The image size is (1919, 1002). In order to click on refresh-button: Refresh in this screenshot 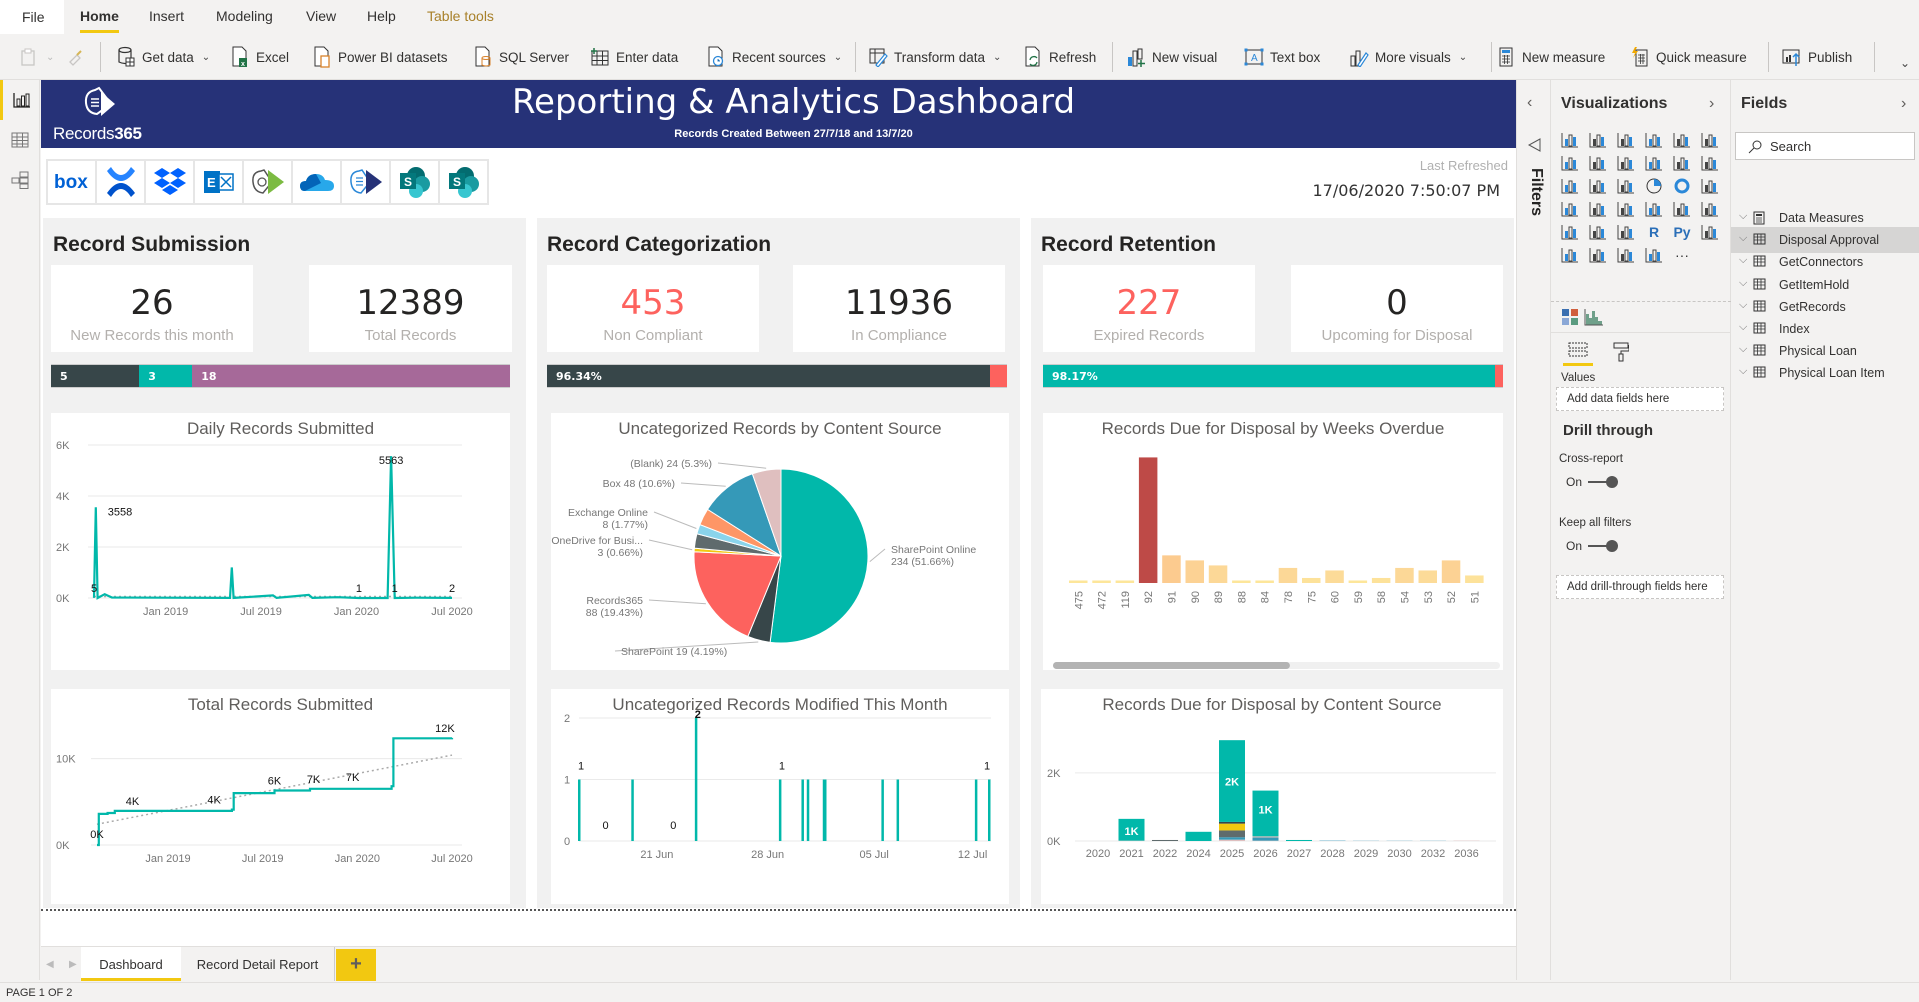, I will do `click(1059, 57)`.